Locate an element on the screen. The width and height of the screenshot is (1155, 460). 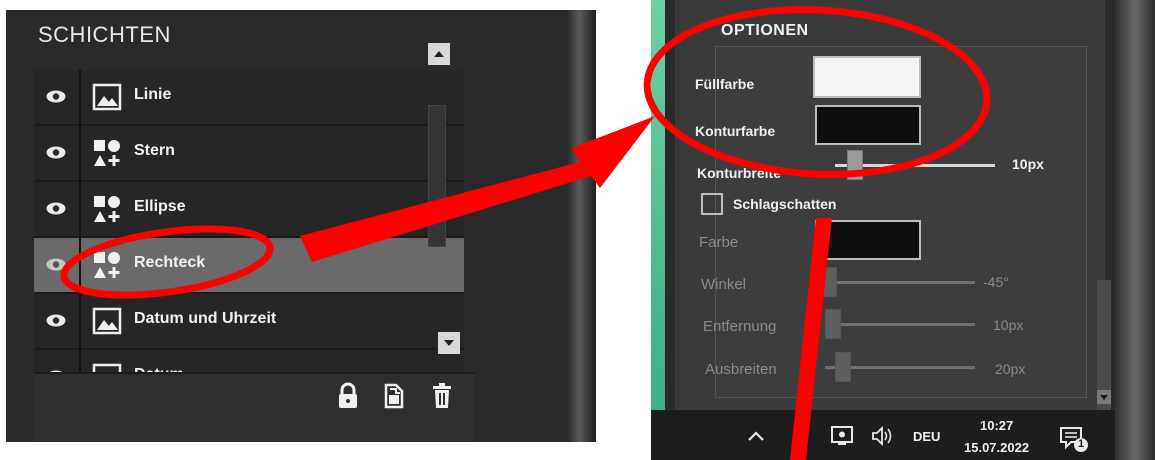
spread-label: Ausbreiten is located at coordinates (741, 369).